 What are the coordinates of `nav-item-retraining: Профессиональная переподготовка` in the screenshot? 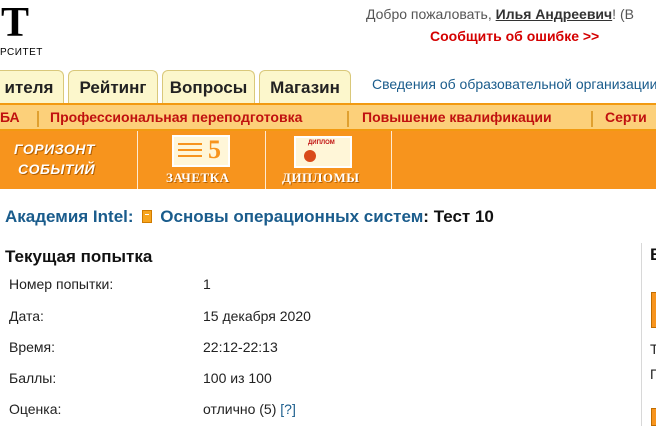 It's located at (176, 117).